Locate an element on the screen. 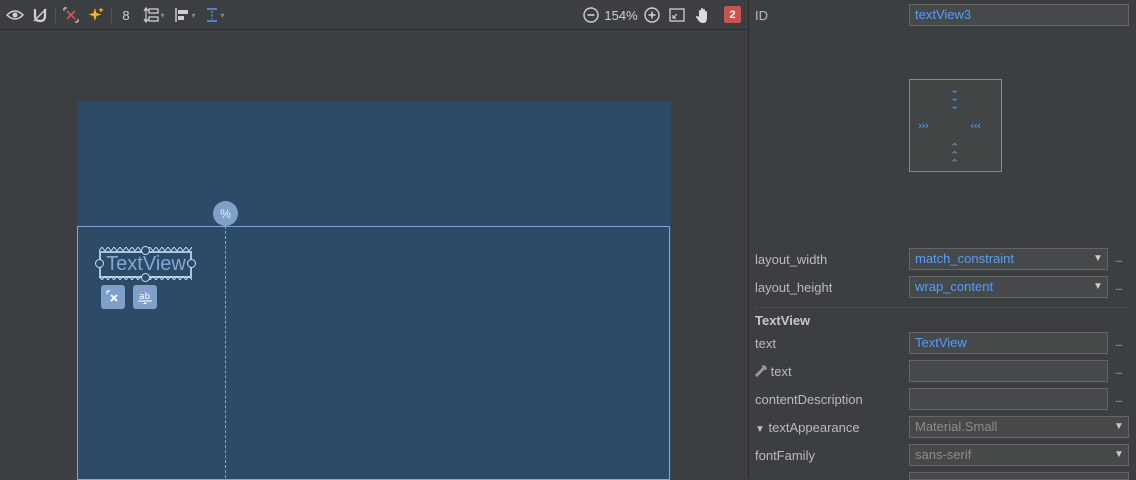 The image size is (1136, 480). id-label: ID is located at coordinates (761, 15).